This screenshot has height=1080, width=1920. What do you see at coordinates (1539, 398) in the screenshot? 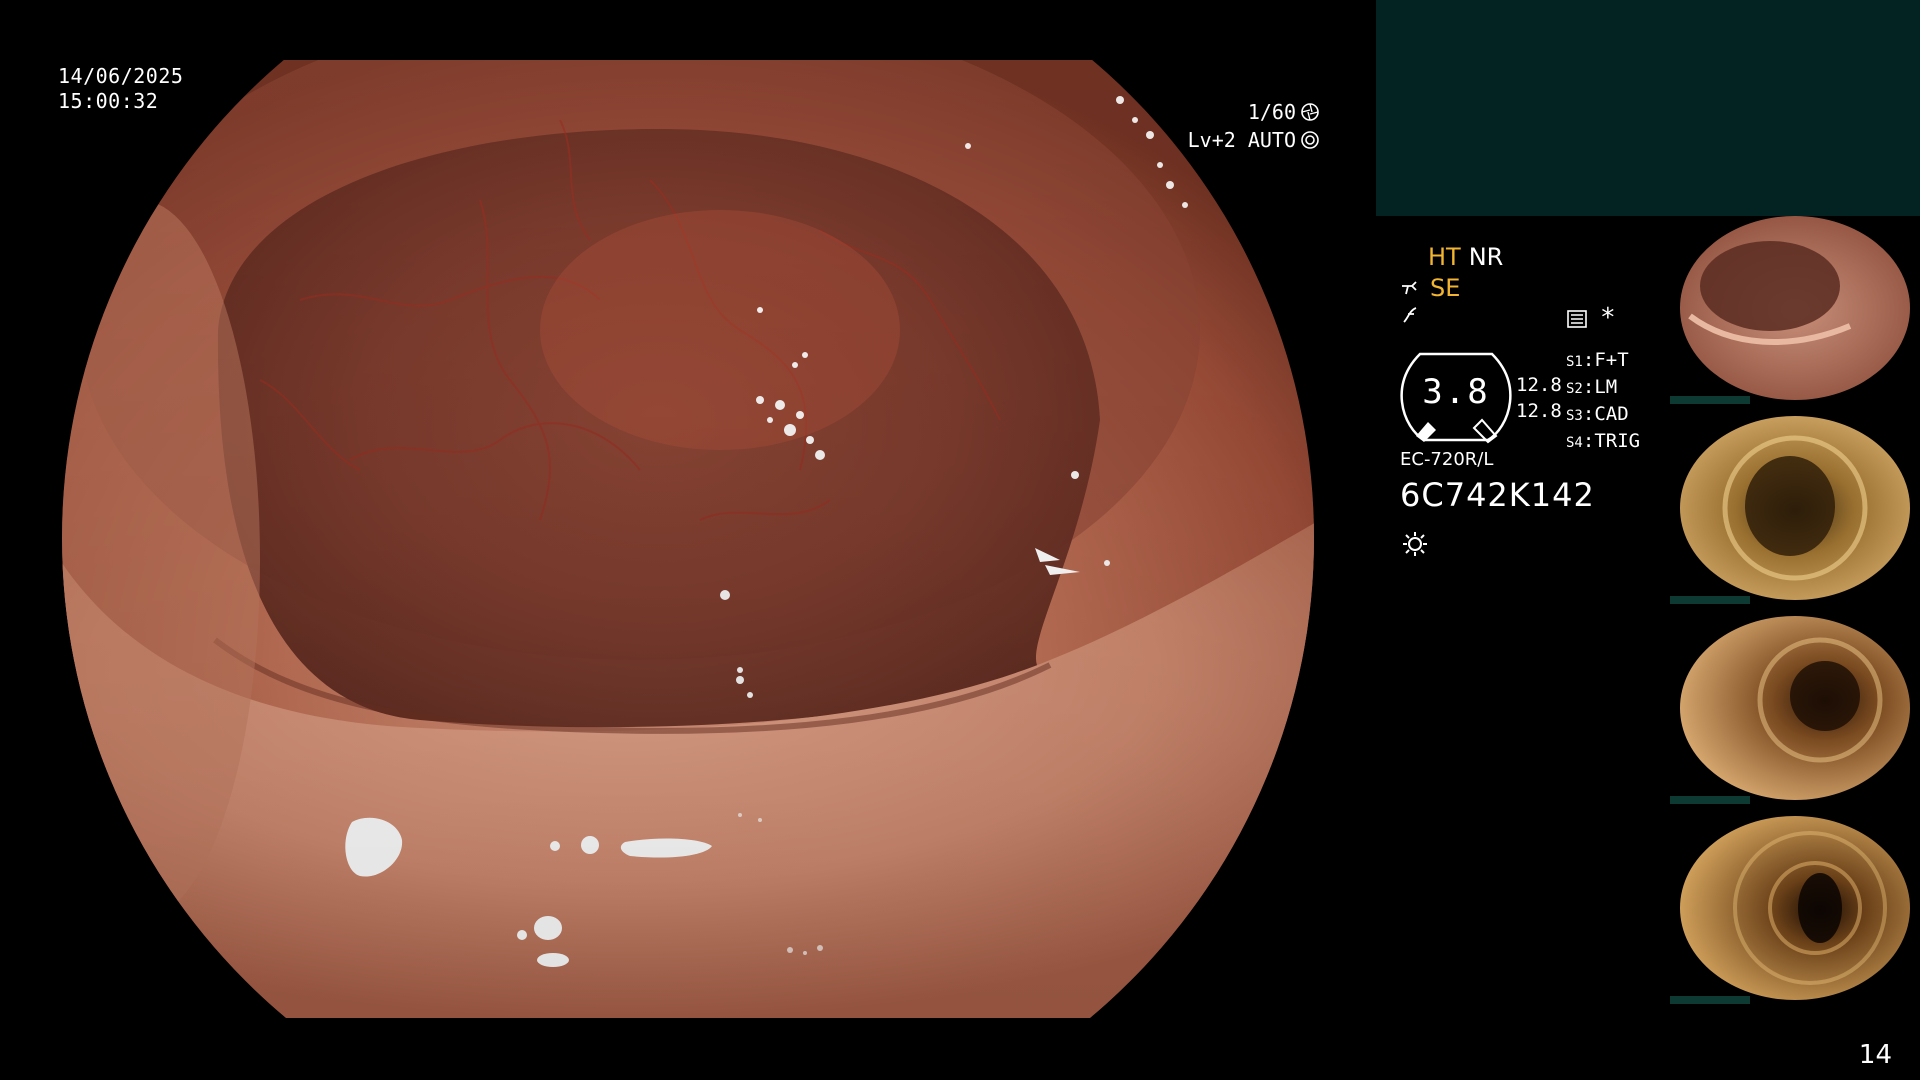
I see `readings: 12.8 12.8` at bounding box center [1539, 398].